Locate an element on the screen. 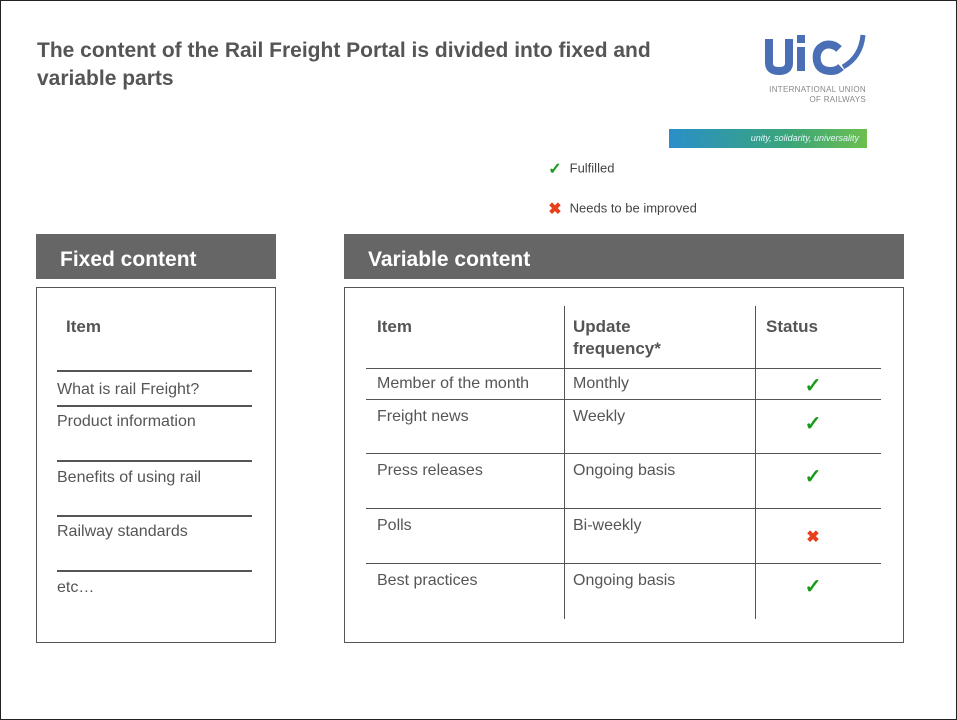  org-line-2: OF RAILWAYS is located at coordinates (837, 99).